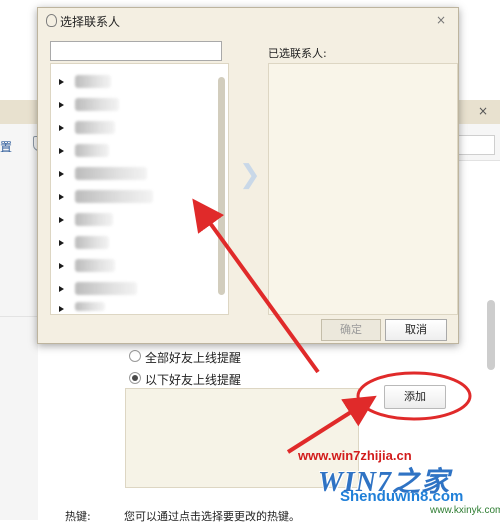 This screenshot has width=500, height=524. I want to click on highlight-circle, so click(414, 396).